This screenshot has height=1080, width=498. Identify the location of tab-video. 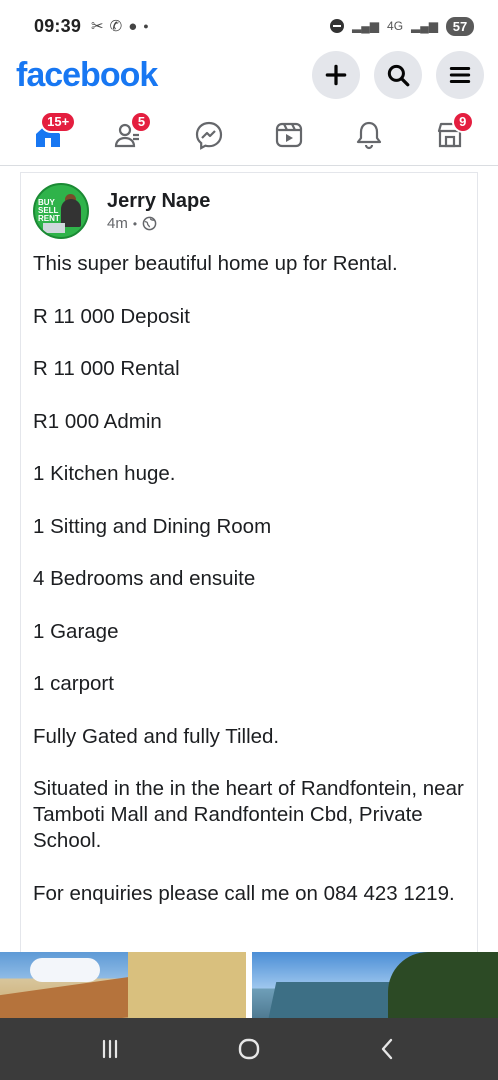
(289, 135).